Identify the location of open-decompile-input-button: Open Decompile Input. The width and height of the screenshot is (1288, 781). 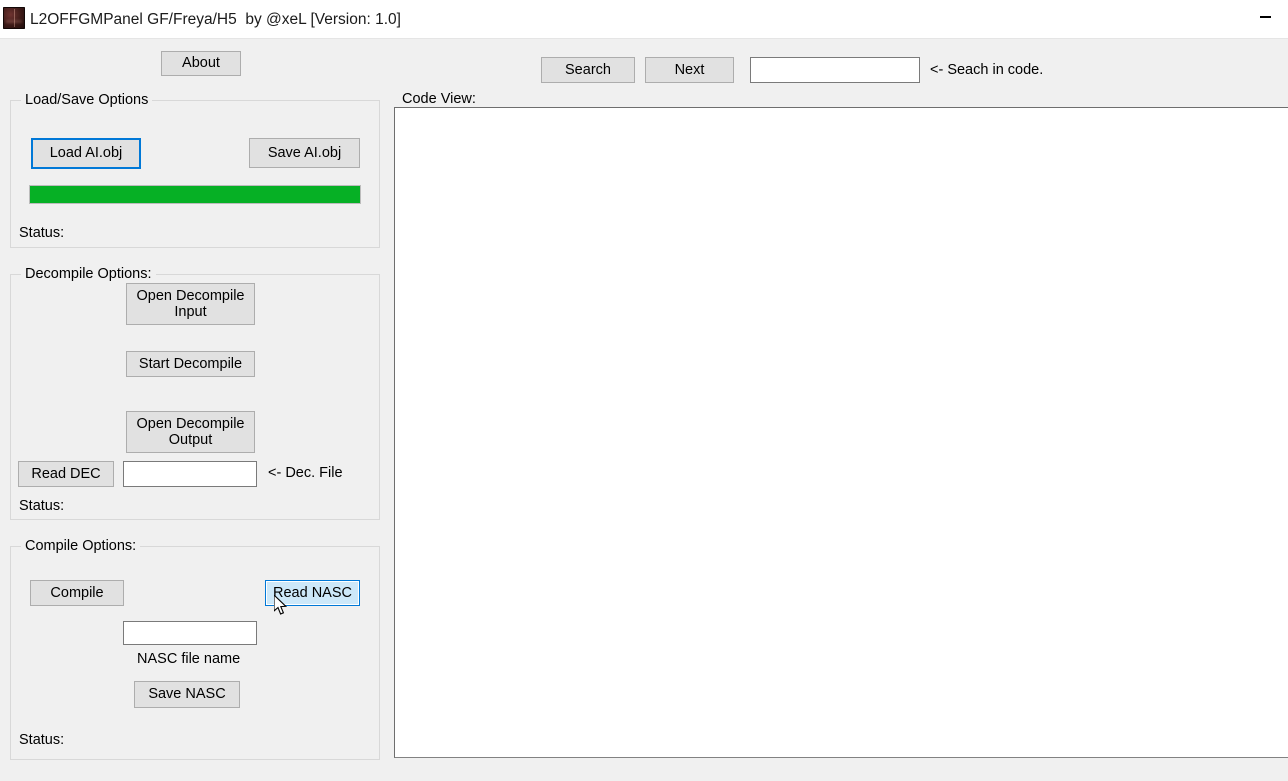
(190, 304).